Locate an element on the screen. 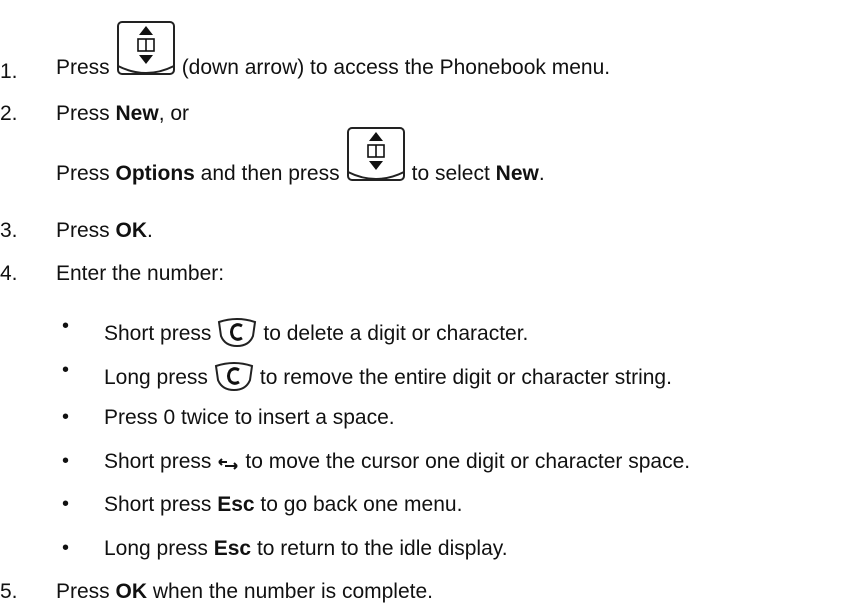 Image resolution: width=851 pixels, height=613 pixels. cursor-arrow-icon is located at coordinates (228, 464).